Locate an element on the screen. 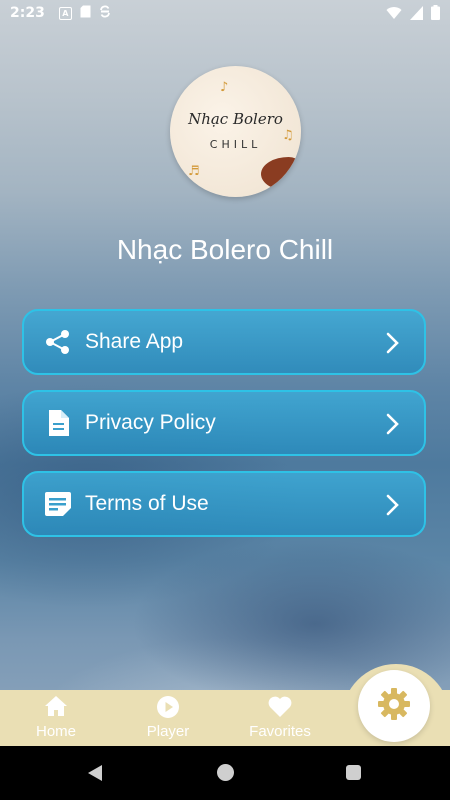 The image size is (450, 800). logo-decoration is located at coordinates (281, 174).